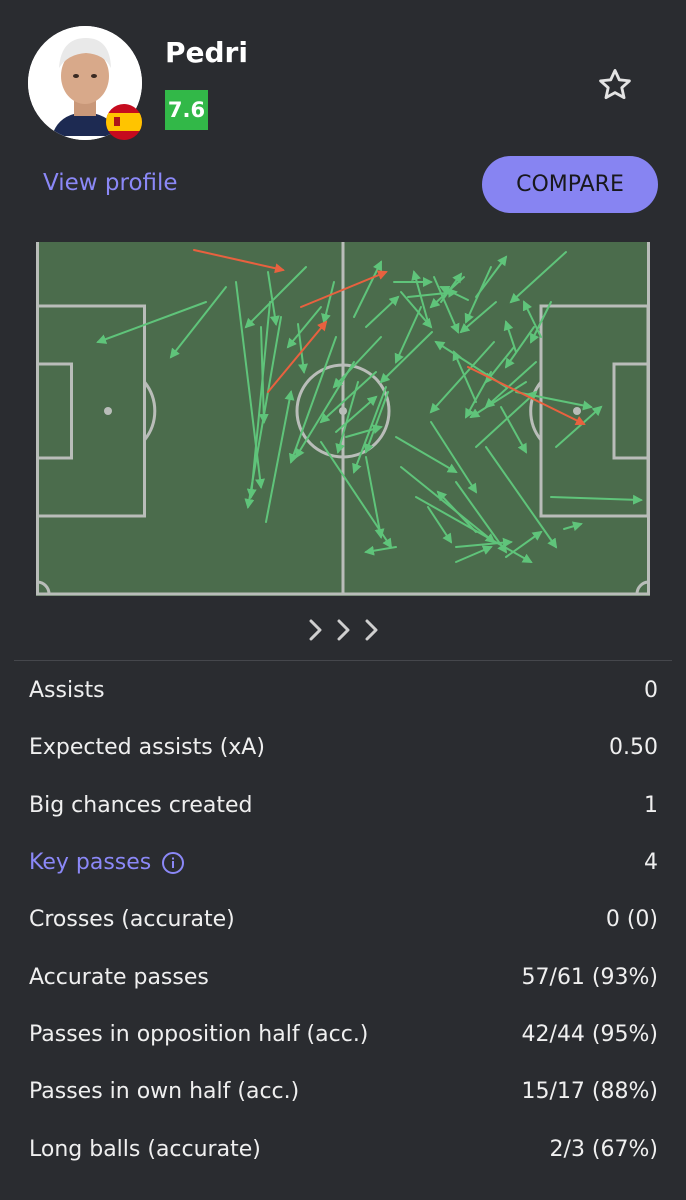  Describe the element at coordinates (186, 110) in the screenshot. I see `rating-badge: 7.6` at that location.